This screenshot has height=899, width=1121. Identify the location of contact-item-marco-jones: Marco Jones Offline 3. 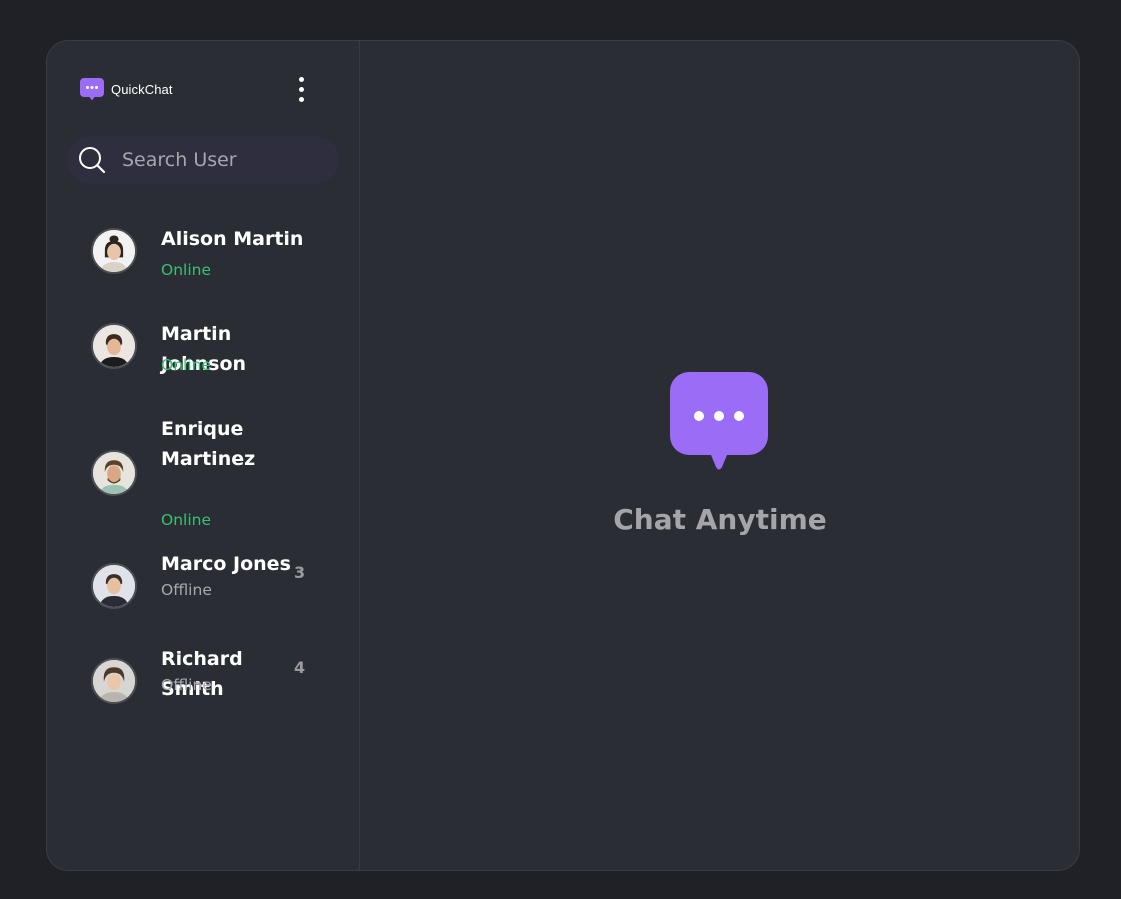
(206, 591).